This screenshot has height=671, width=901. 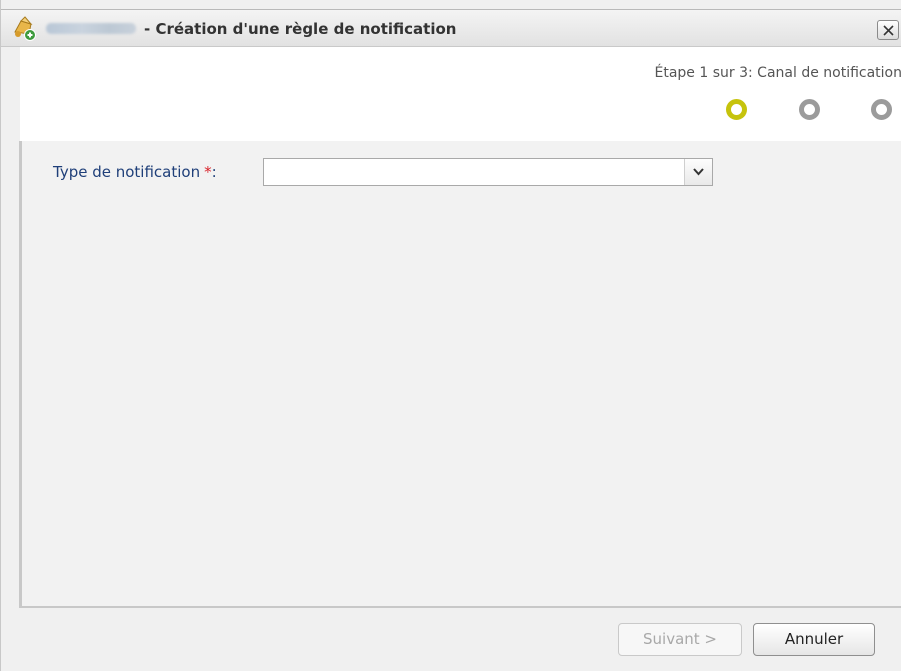 I want to click on dialog-titlebar: - Création d'une règle de notification, so click(x=451, y=28).